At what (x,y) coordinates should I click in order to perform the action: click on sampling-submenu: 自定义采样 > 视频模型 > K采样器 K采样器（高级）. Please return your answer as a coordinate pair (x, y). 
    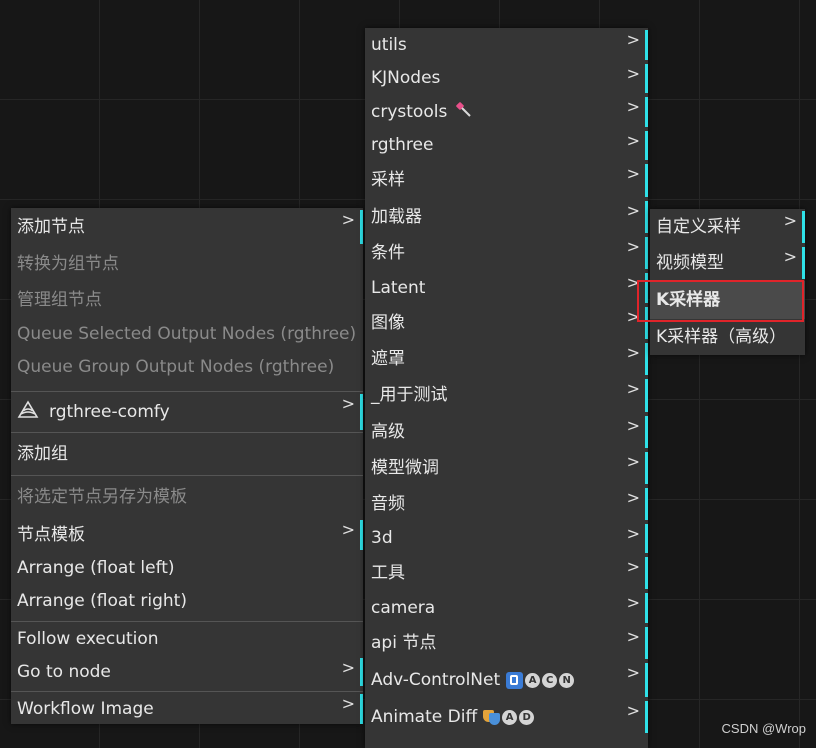
    Looking at the image, I should click on (727, 282).